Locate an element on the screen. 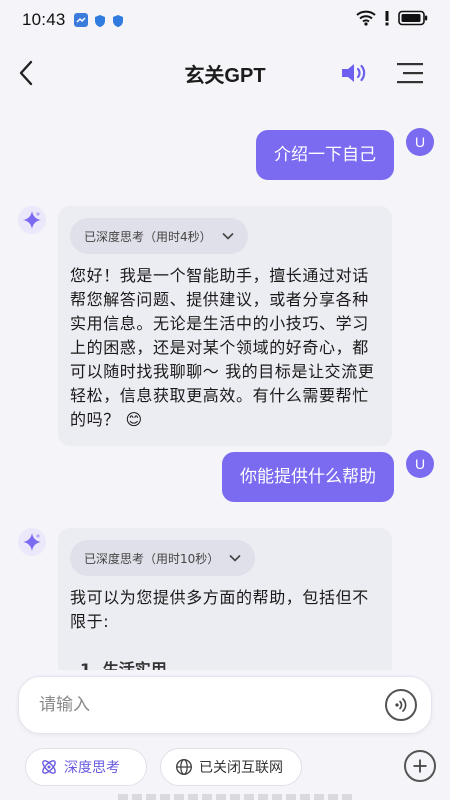 The width and height of the screenshot is (450, 800). back-button is located at coordinates (26, 73).